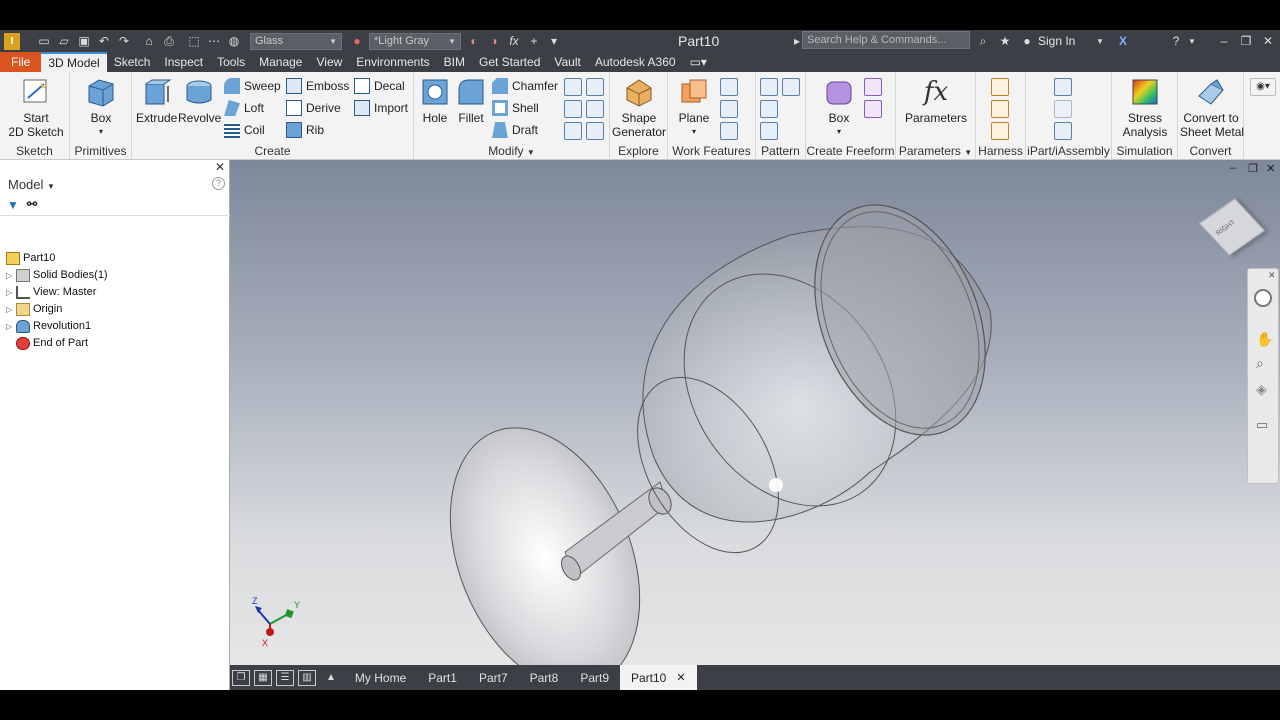  I want to click on doc-tab-part1: Part1, so click(442, 677).